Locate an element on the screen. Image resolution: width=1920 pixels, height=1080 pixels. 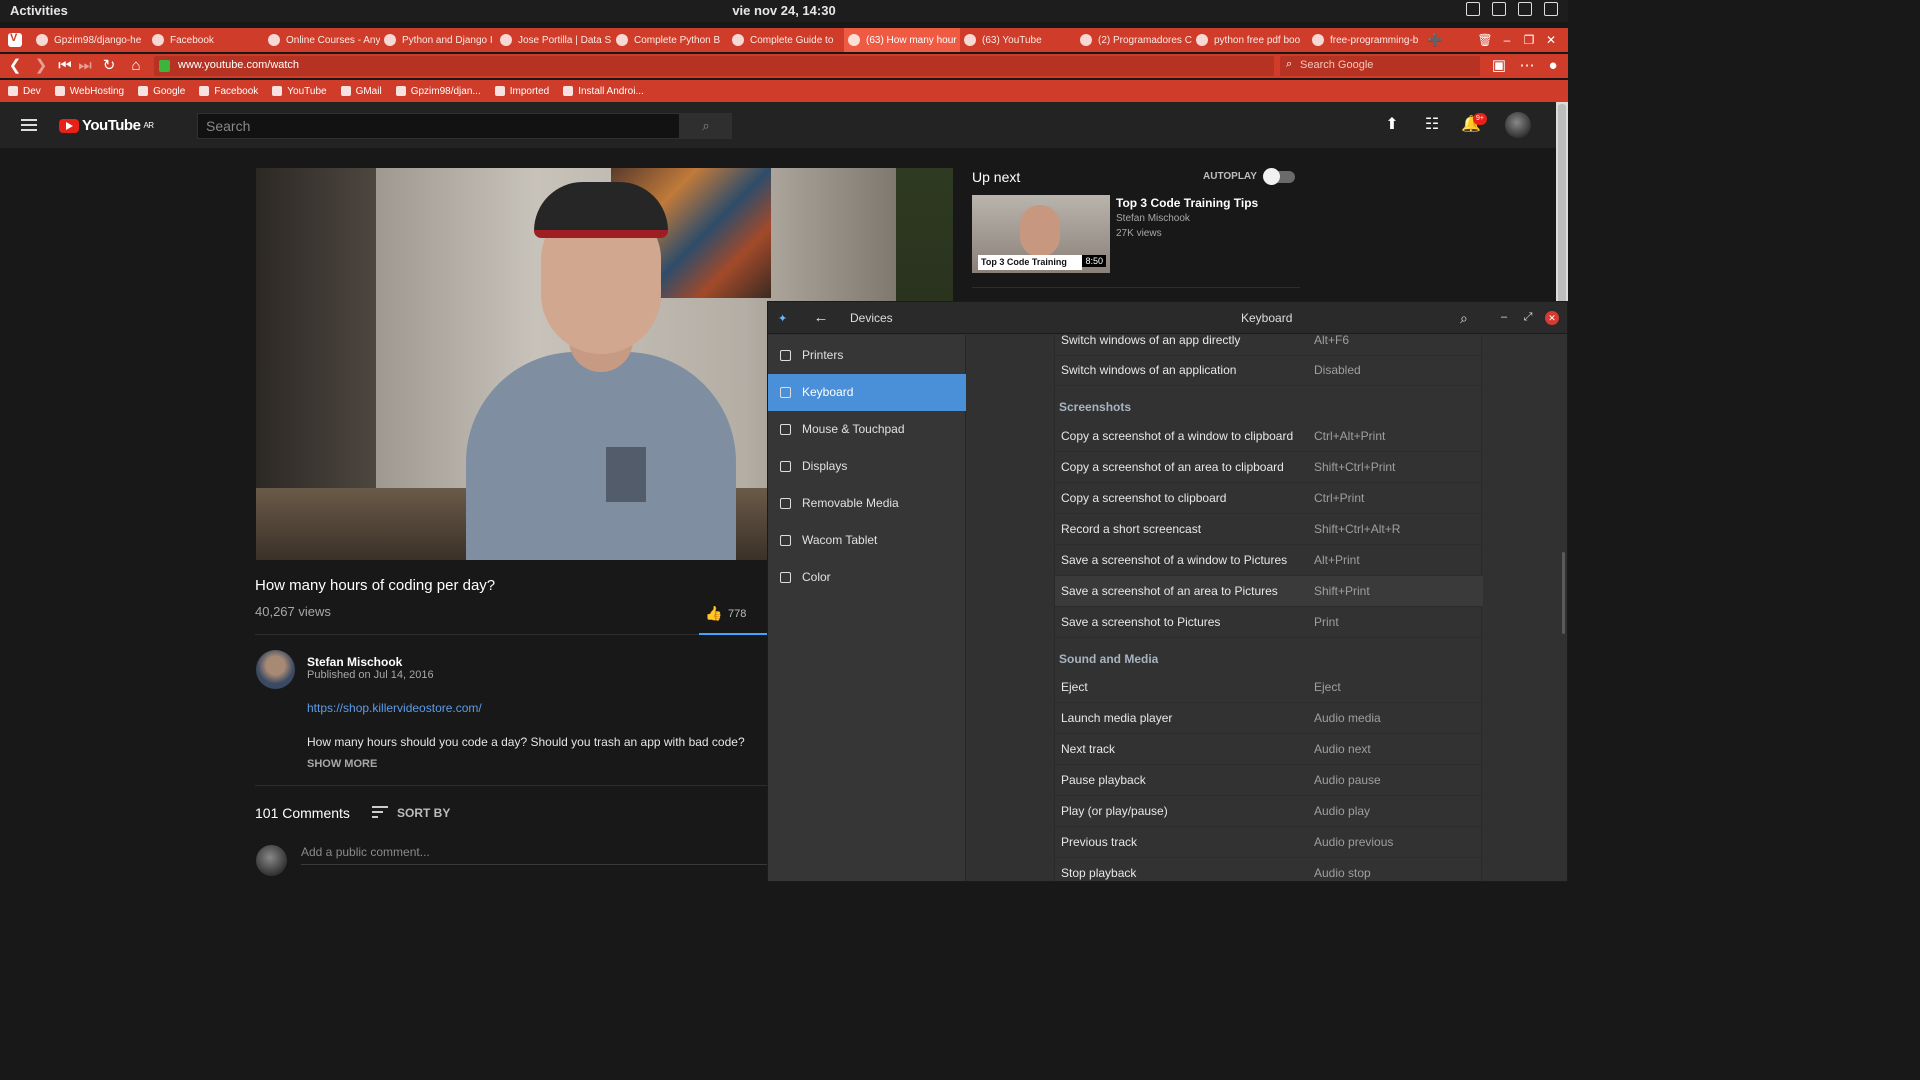
shortcut-row: Pause playback Audio pause is located at coordinates (1269, 780).